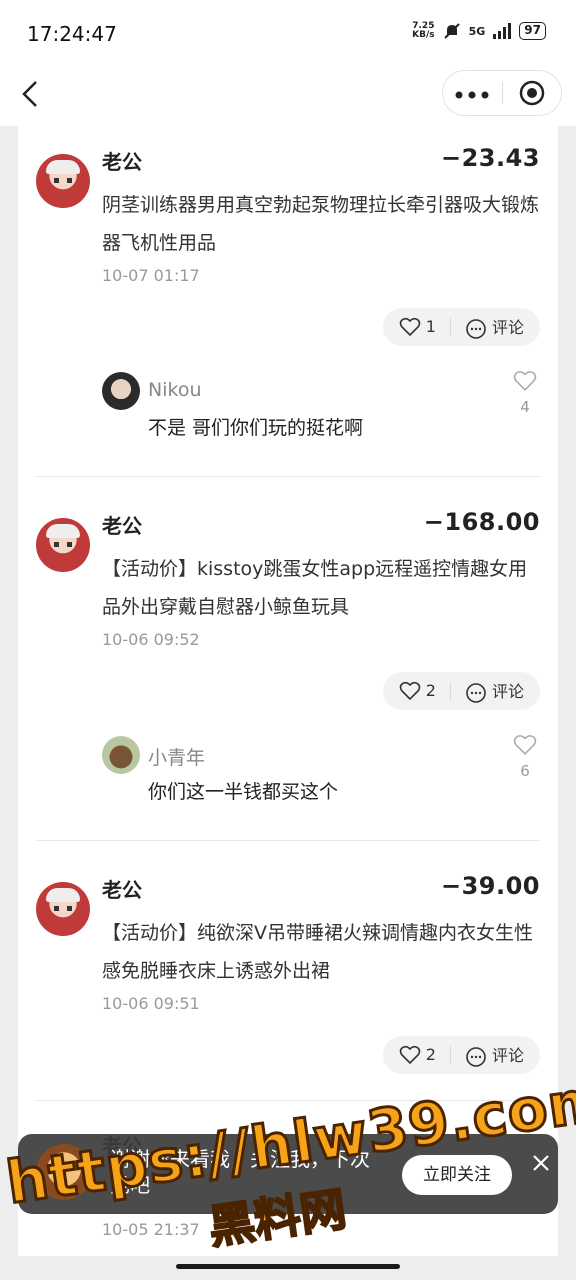 This screenshot has width=576, height=1280. I want to click on comment-author: Nikou, so click(175, 390).